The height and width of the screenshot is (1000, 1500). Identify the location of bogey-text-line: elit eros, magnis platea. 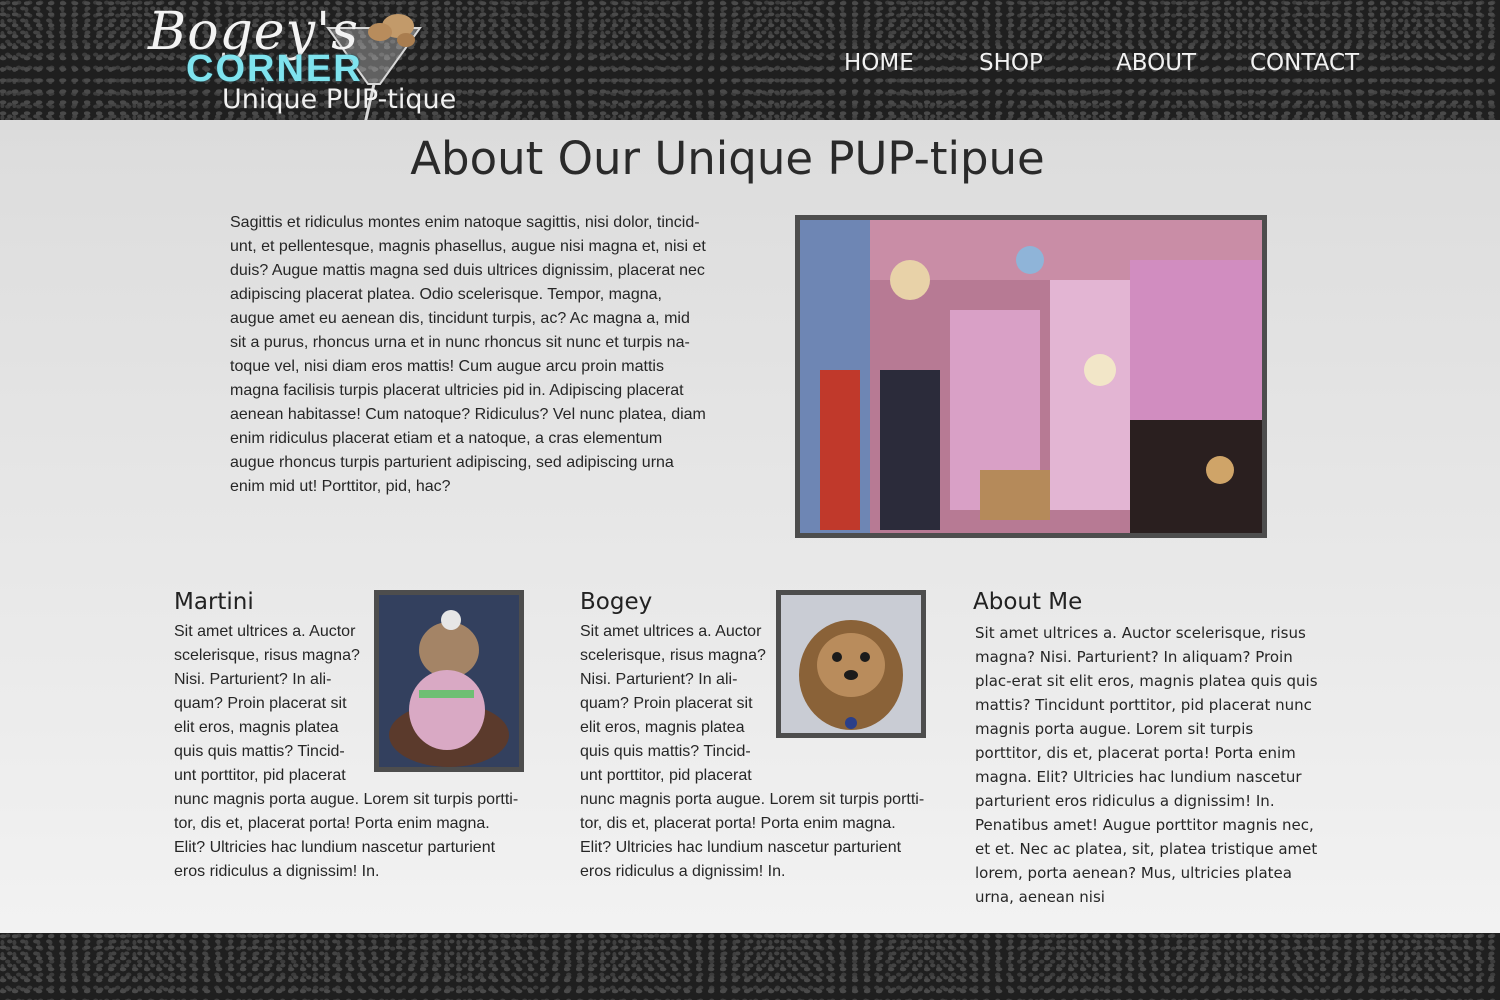
(662, 727).